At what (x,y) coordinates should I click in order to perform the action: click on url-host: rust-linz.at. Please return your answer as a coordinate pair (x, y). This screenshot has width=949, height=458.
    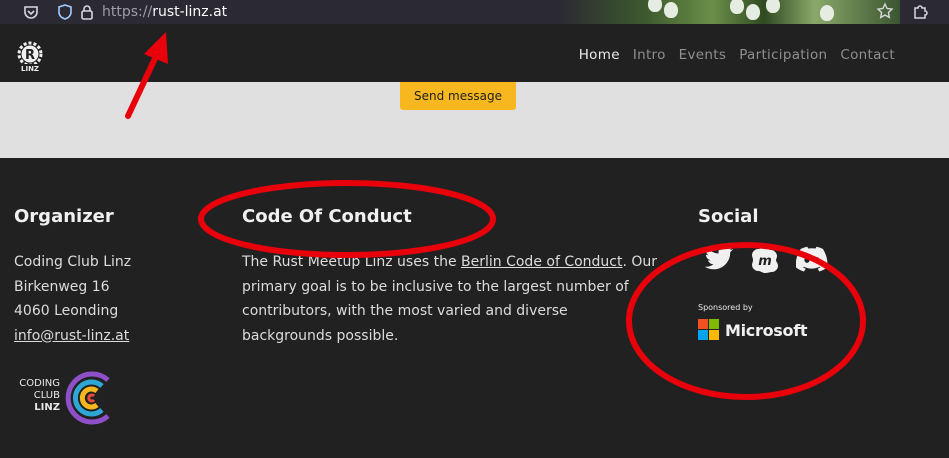
    Looking at the image, I should click on (190, 12).